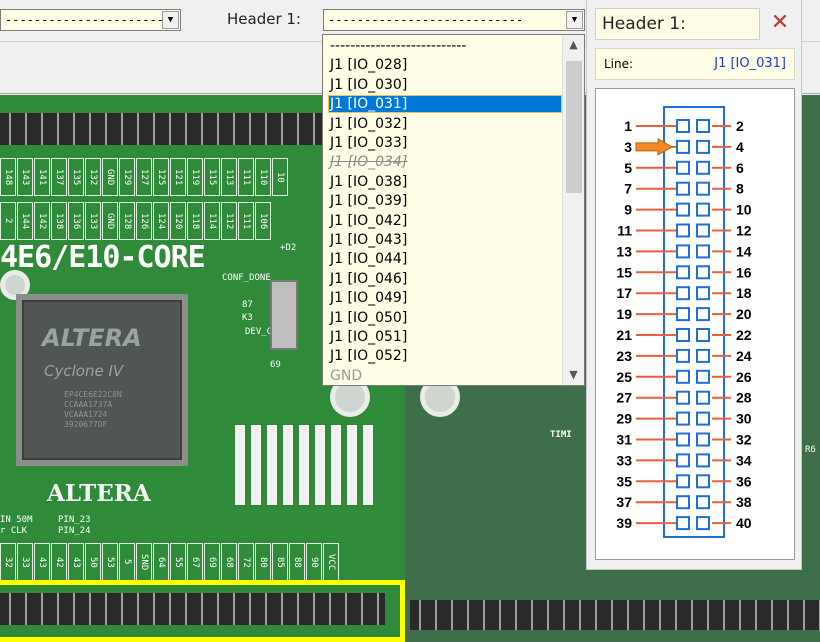 The width and height of the screenshot is (820, 642). What do you see at coordinates (76, 177) in the screenshot?
I see `pin-label: 135` at bounding box center [76, 177].